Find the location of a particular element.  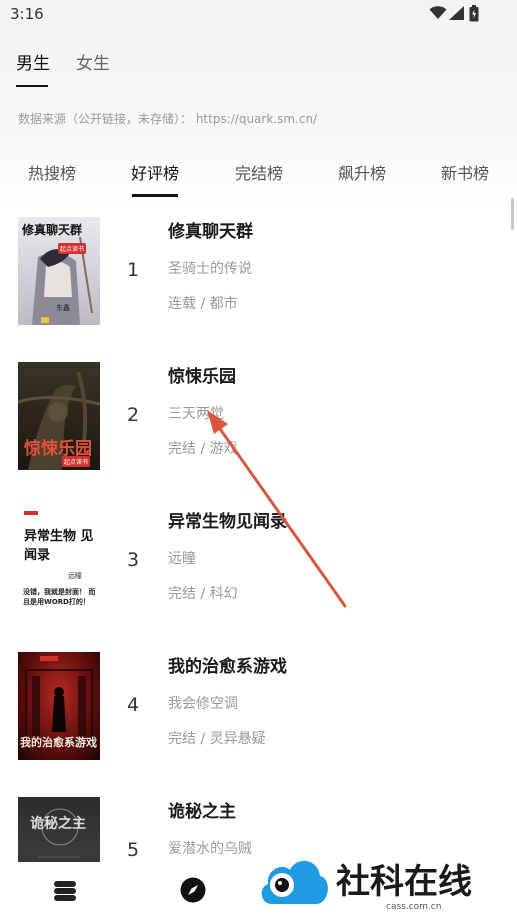

tab-new-books: 新书榜 is located at coordinates (465, 172).